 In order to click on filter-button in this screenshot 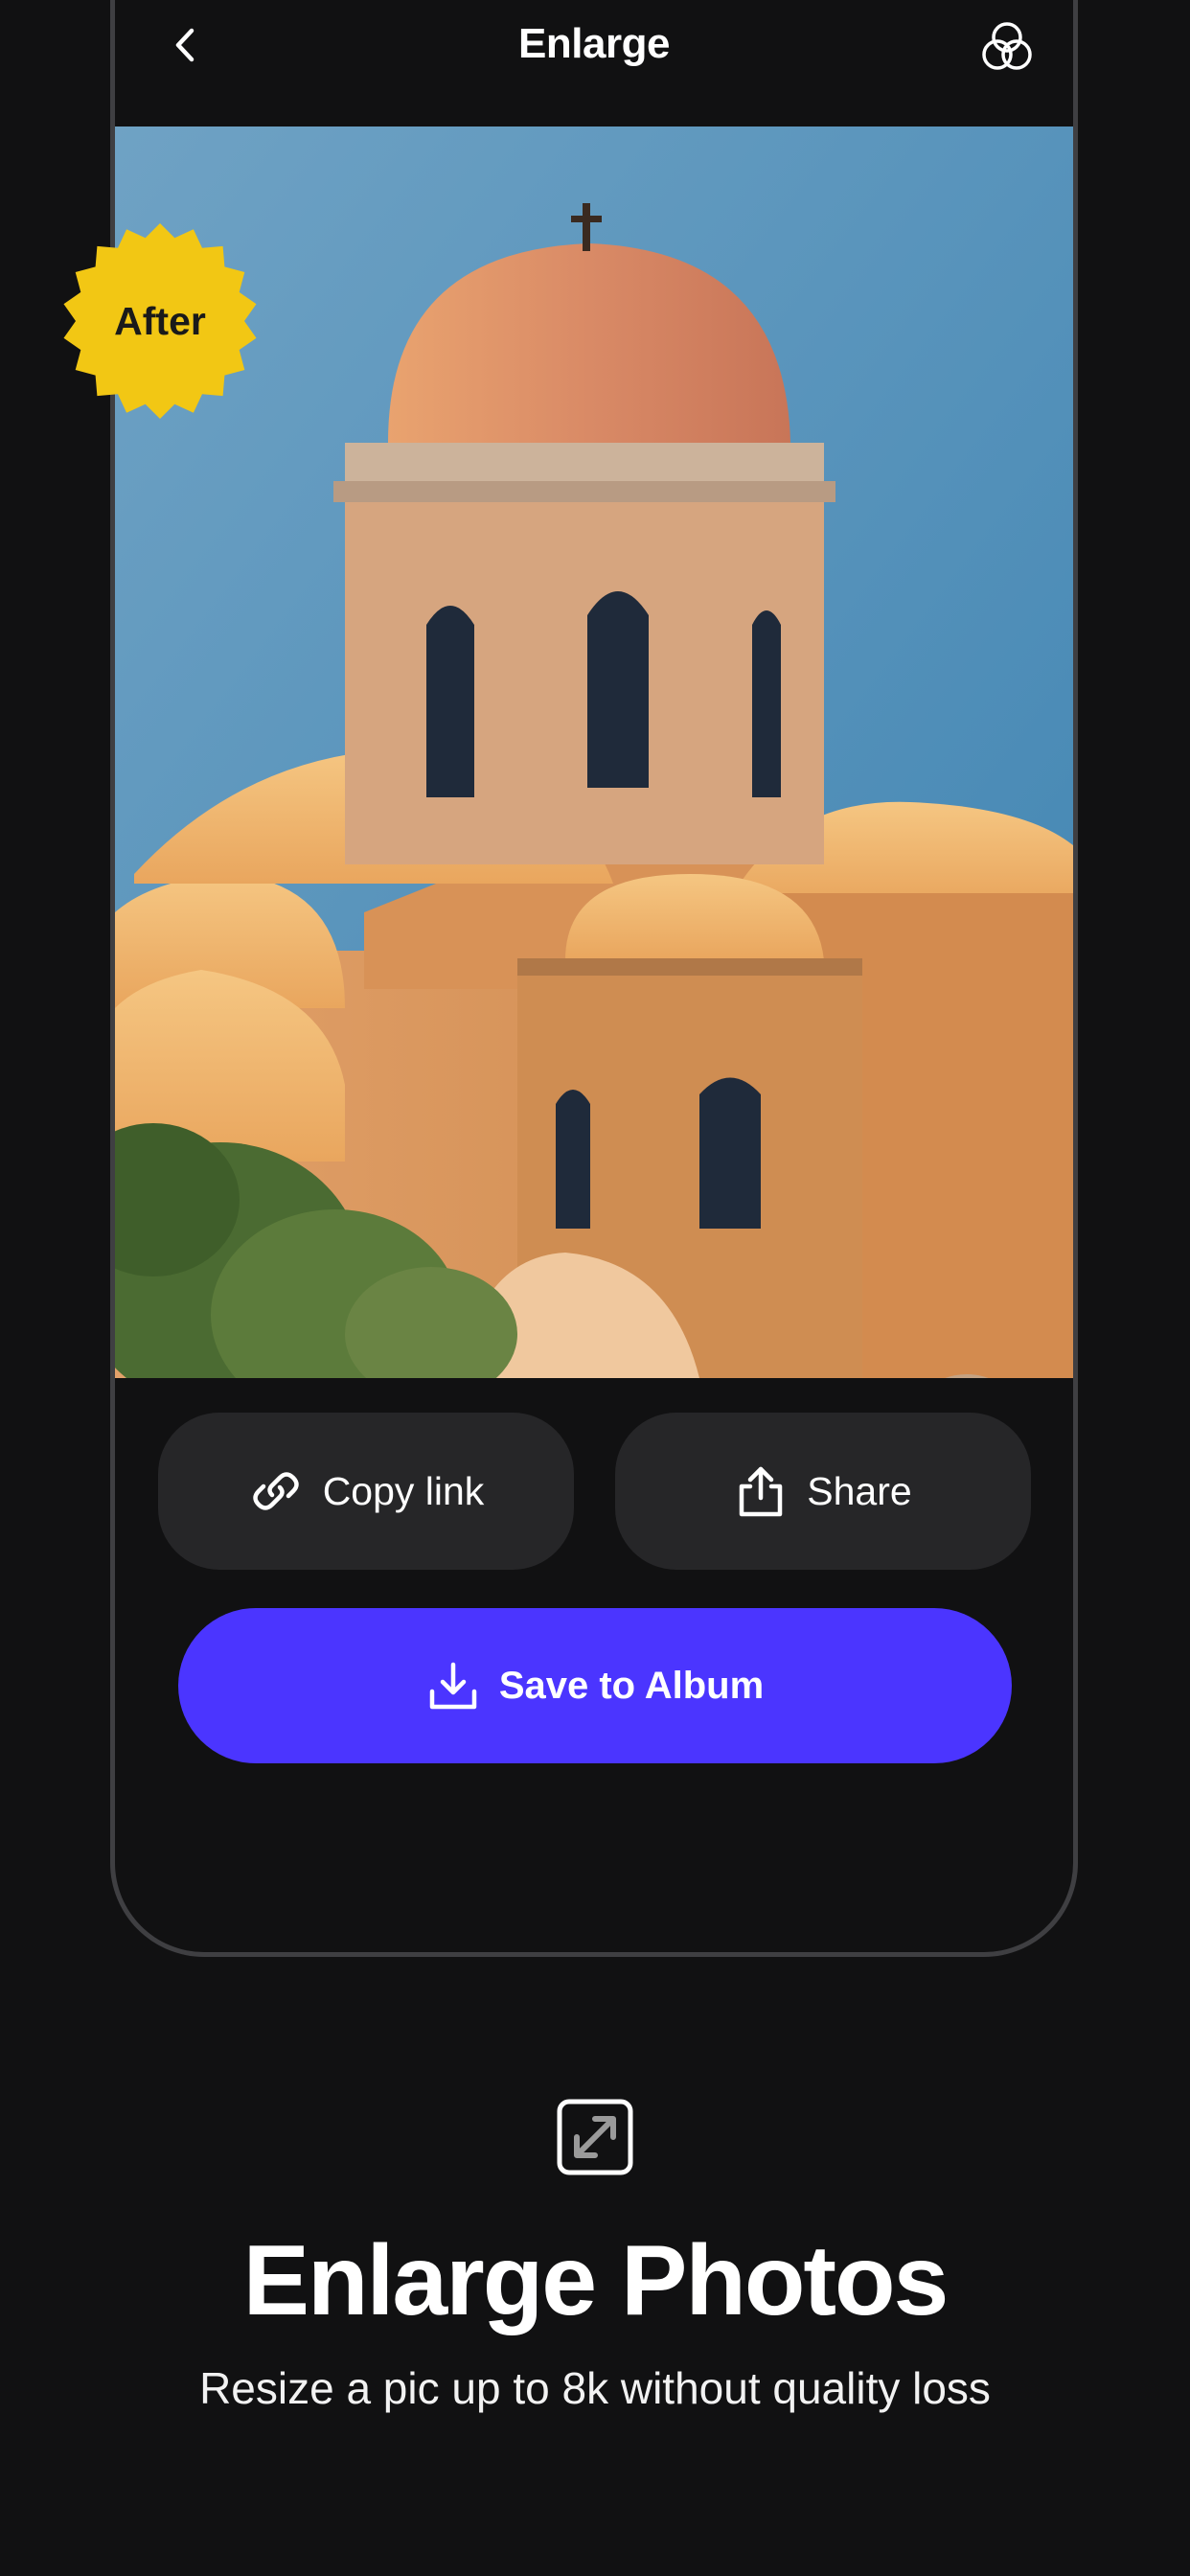, I will do `click(1007, 47)`.